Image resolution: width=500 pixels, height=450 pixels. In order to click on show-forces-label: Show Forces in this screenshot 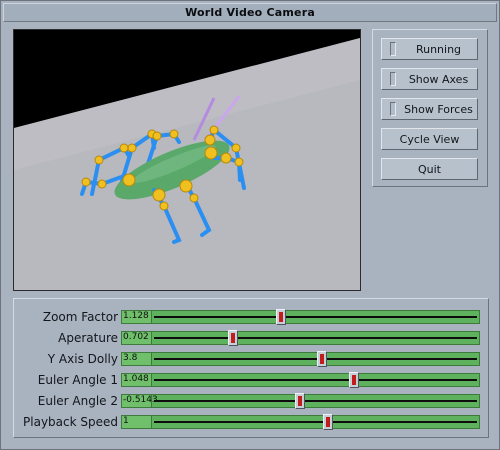, I will do `click(438, 109)`.